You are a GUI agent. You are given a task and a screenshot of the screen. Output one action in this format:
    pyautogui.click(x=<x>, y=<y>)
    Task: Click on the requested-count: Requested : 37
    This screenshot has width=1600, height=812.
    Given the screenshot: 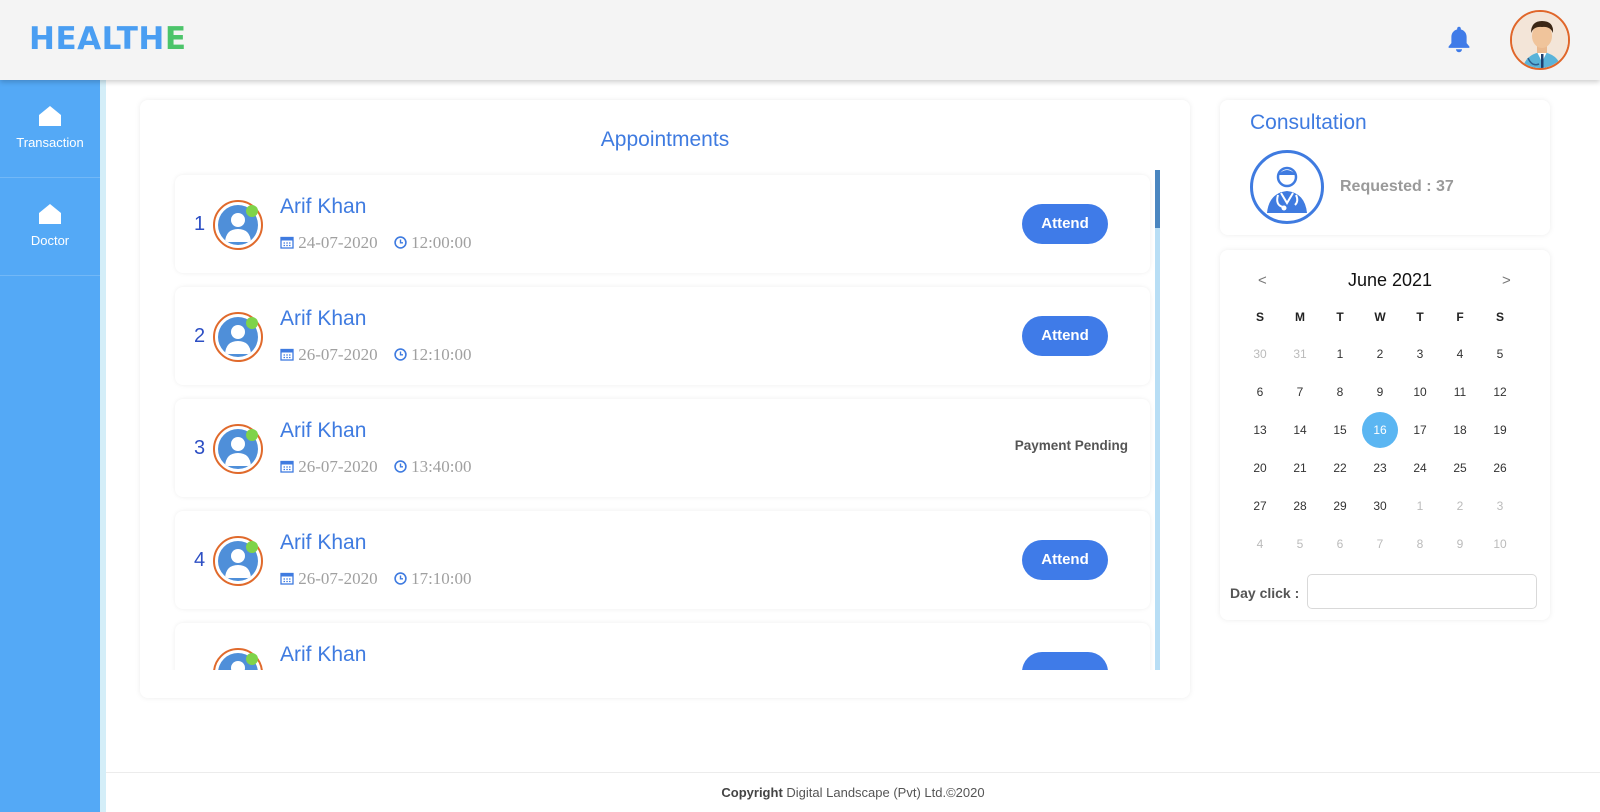 What is the action you would take?
    pyautogui.click(x=1397, y=186)
    